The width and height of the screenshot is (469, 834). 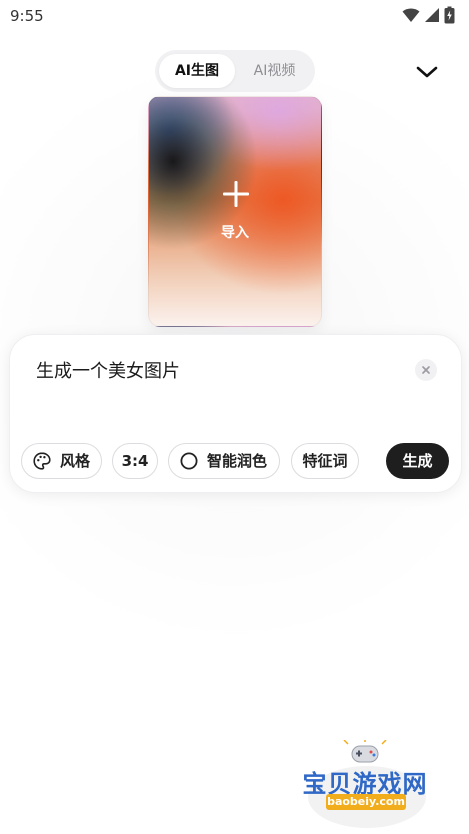 I want to click on chevron-down-icon, so click(x=427, y=72).